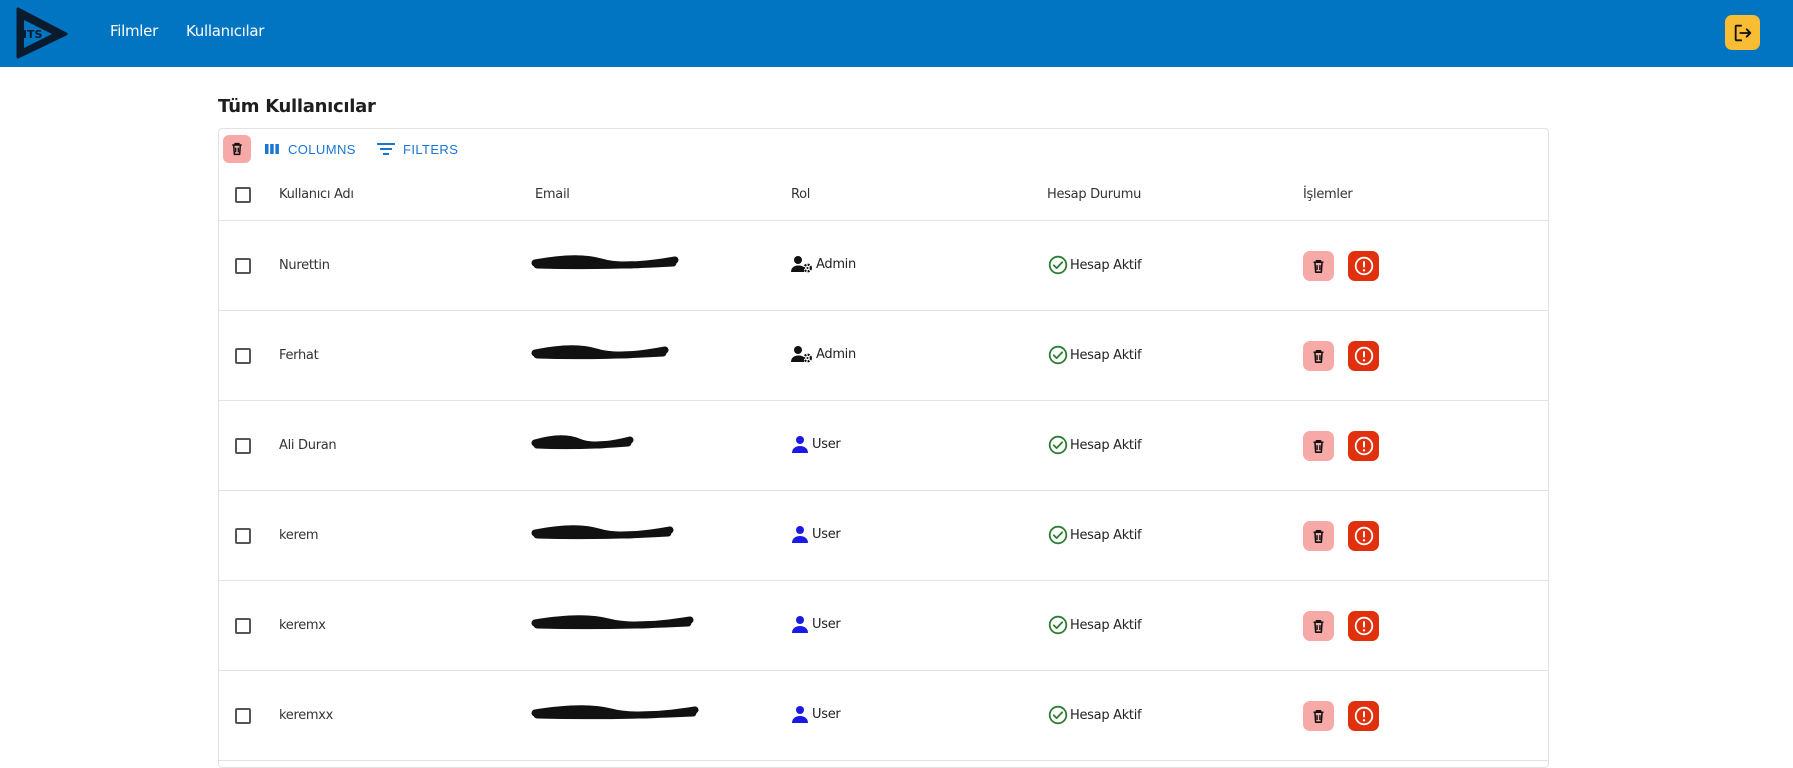 The height and width of the screenshot is (768, 1793). I want to click on nav-link-kullanicilar: Kullanıcılar, so click(225, 31).